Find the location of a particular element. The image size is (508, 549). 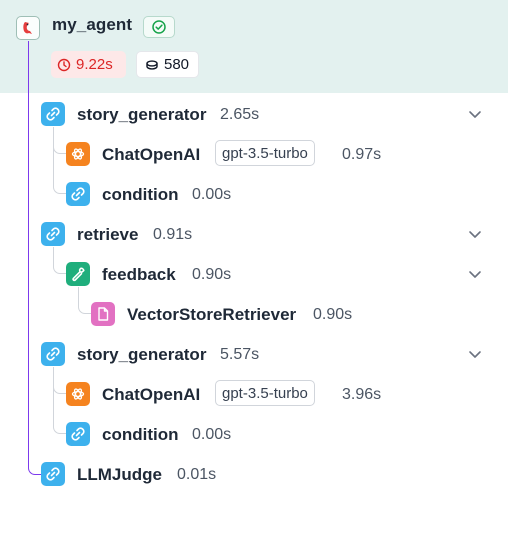

document-icon is located at coordinates (103, 314).